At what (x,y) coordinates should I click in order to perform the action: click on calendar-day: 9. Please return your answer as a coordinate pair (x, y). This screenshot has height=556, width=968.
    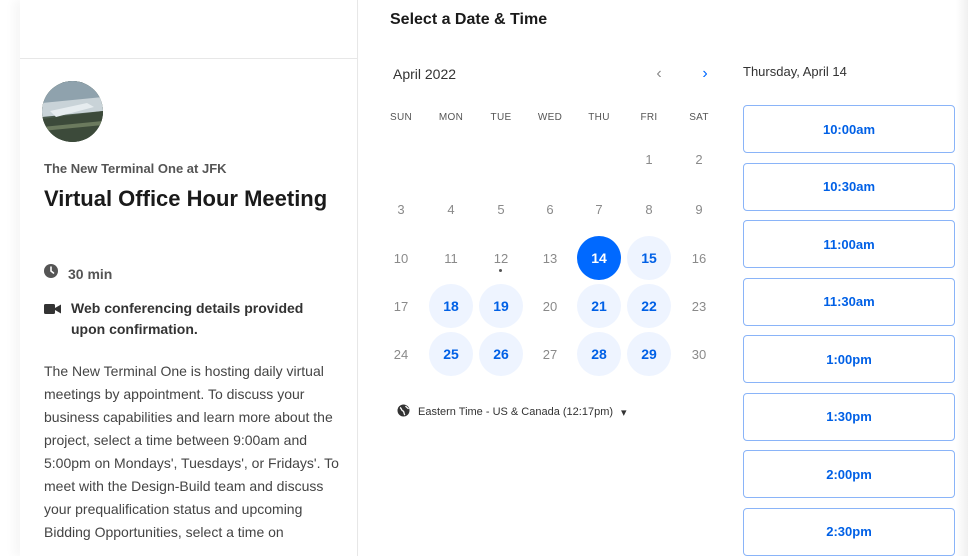
    Looking at the image, I should click on (699, 209).